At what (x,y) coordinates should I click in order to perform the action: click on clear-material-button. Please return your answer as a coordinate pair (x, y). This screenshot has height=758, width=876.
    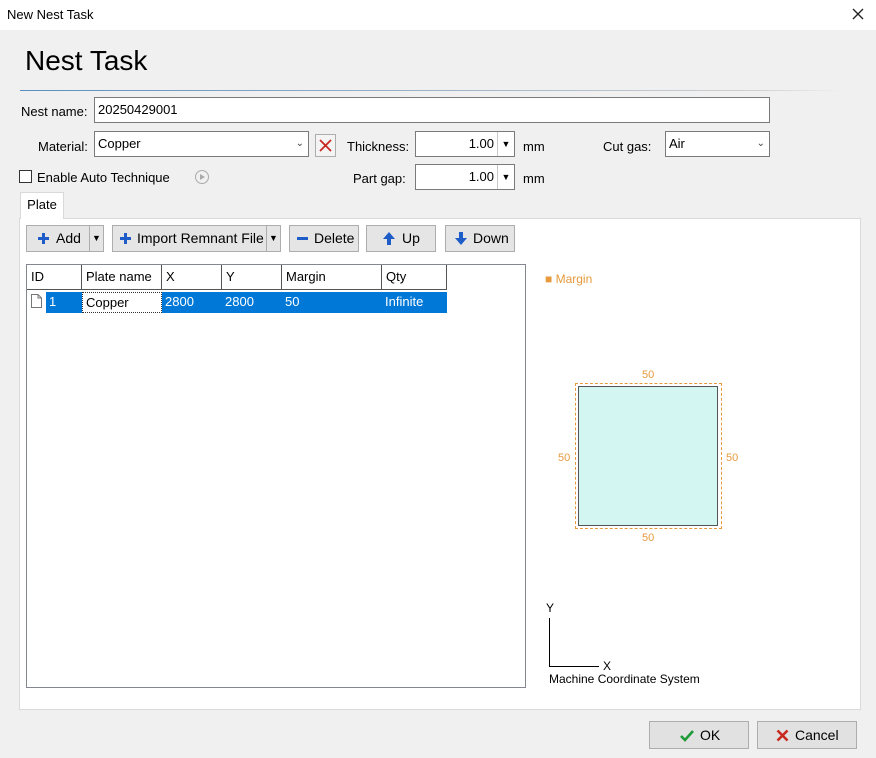
    Looking at the image, I should click on (325, 145).